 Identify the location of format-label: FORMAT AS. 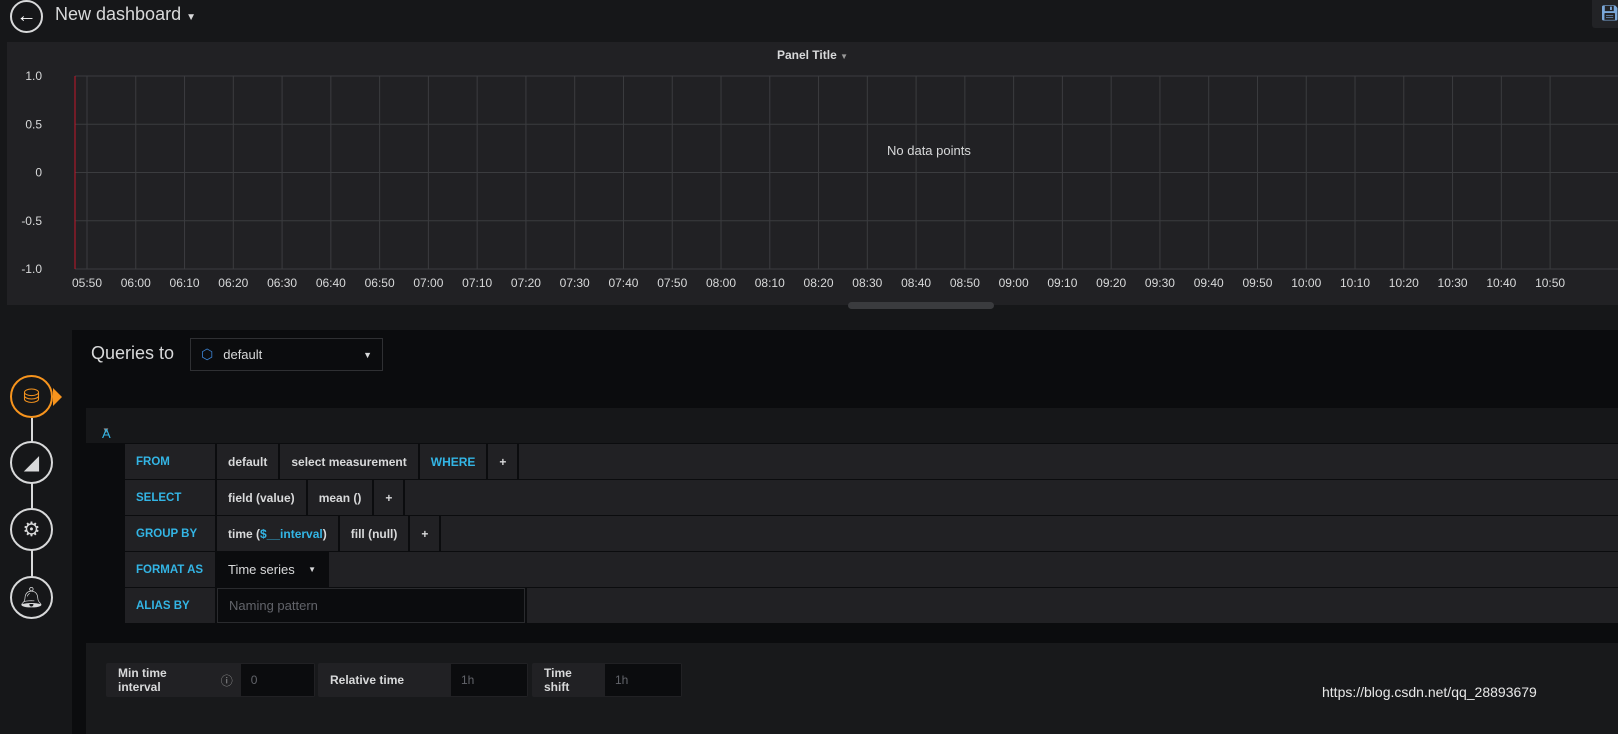
(170, 569).